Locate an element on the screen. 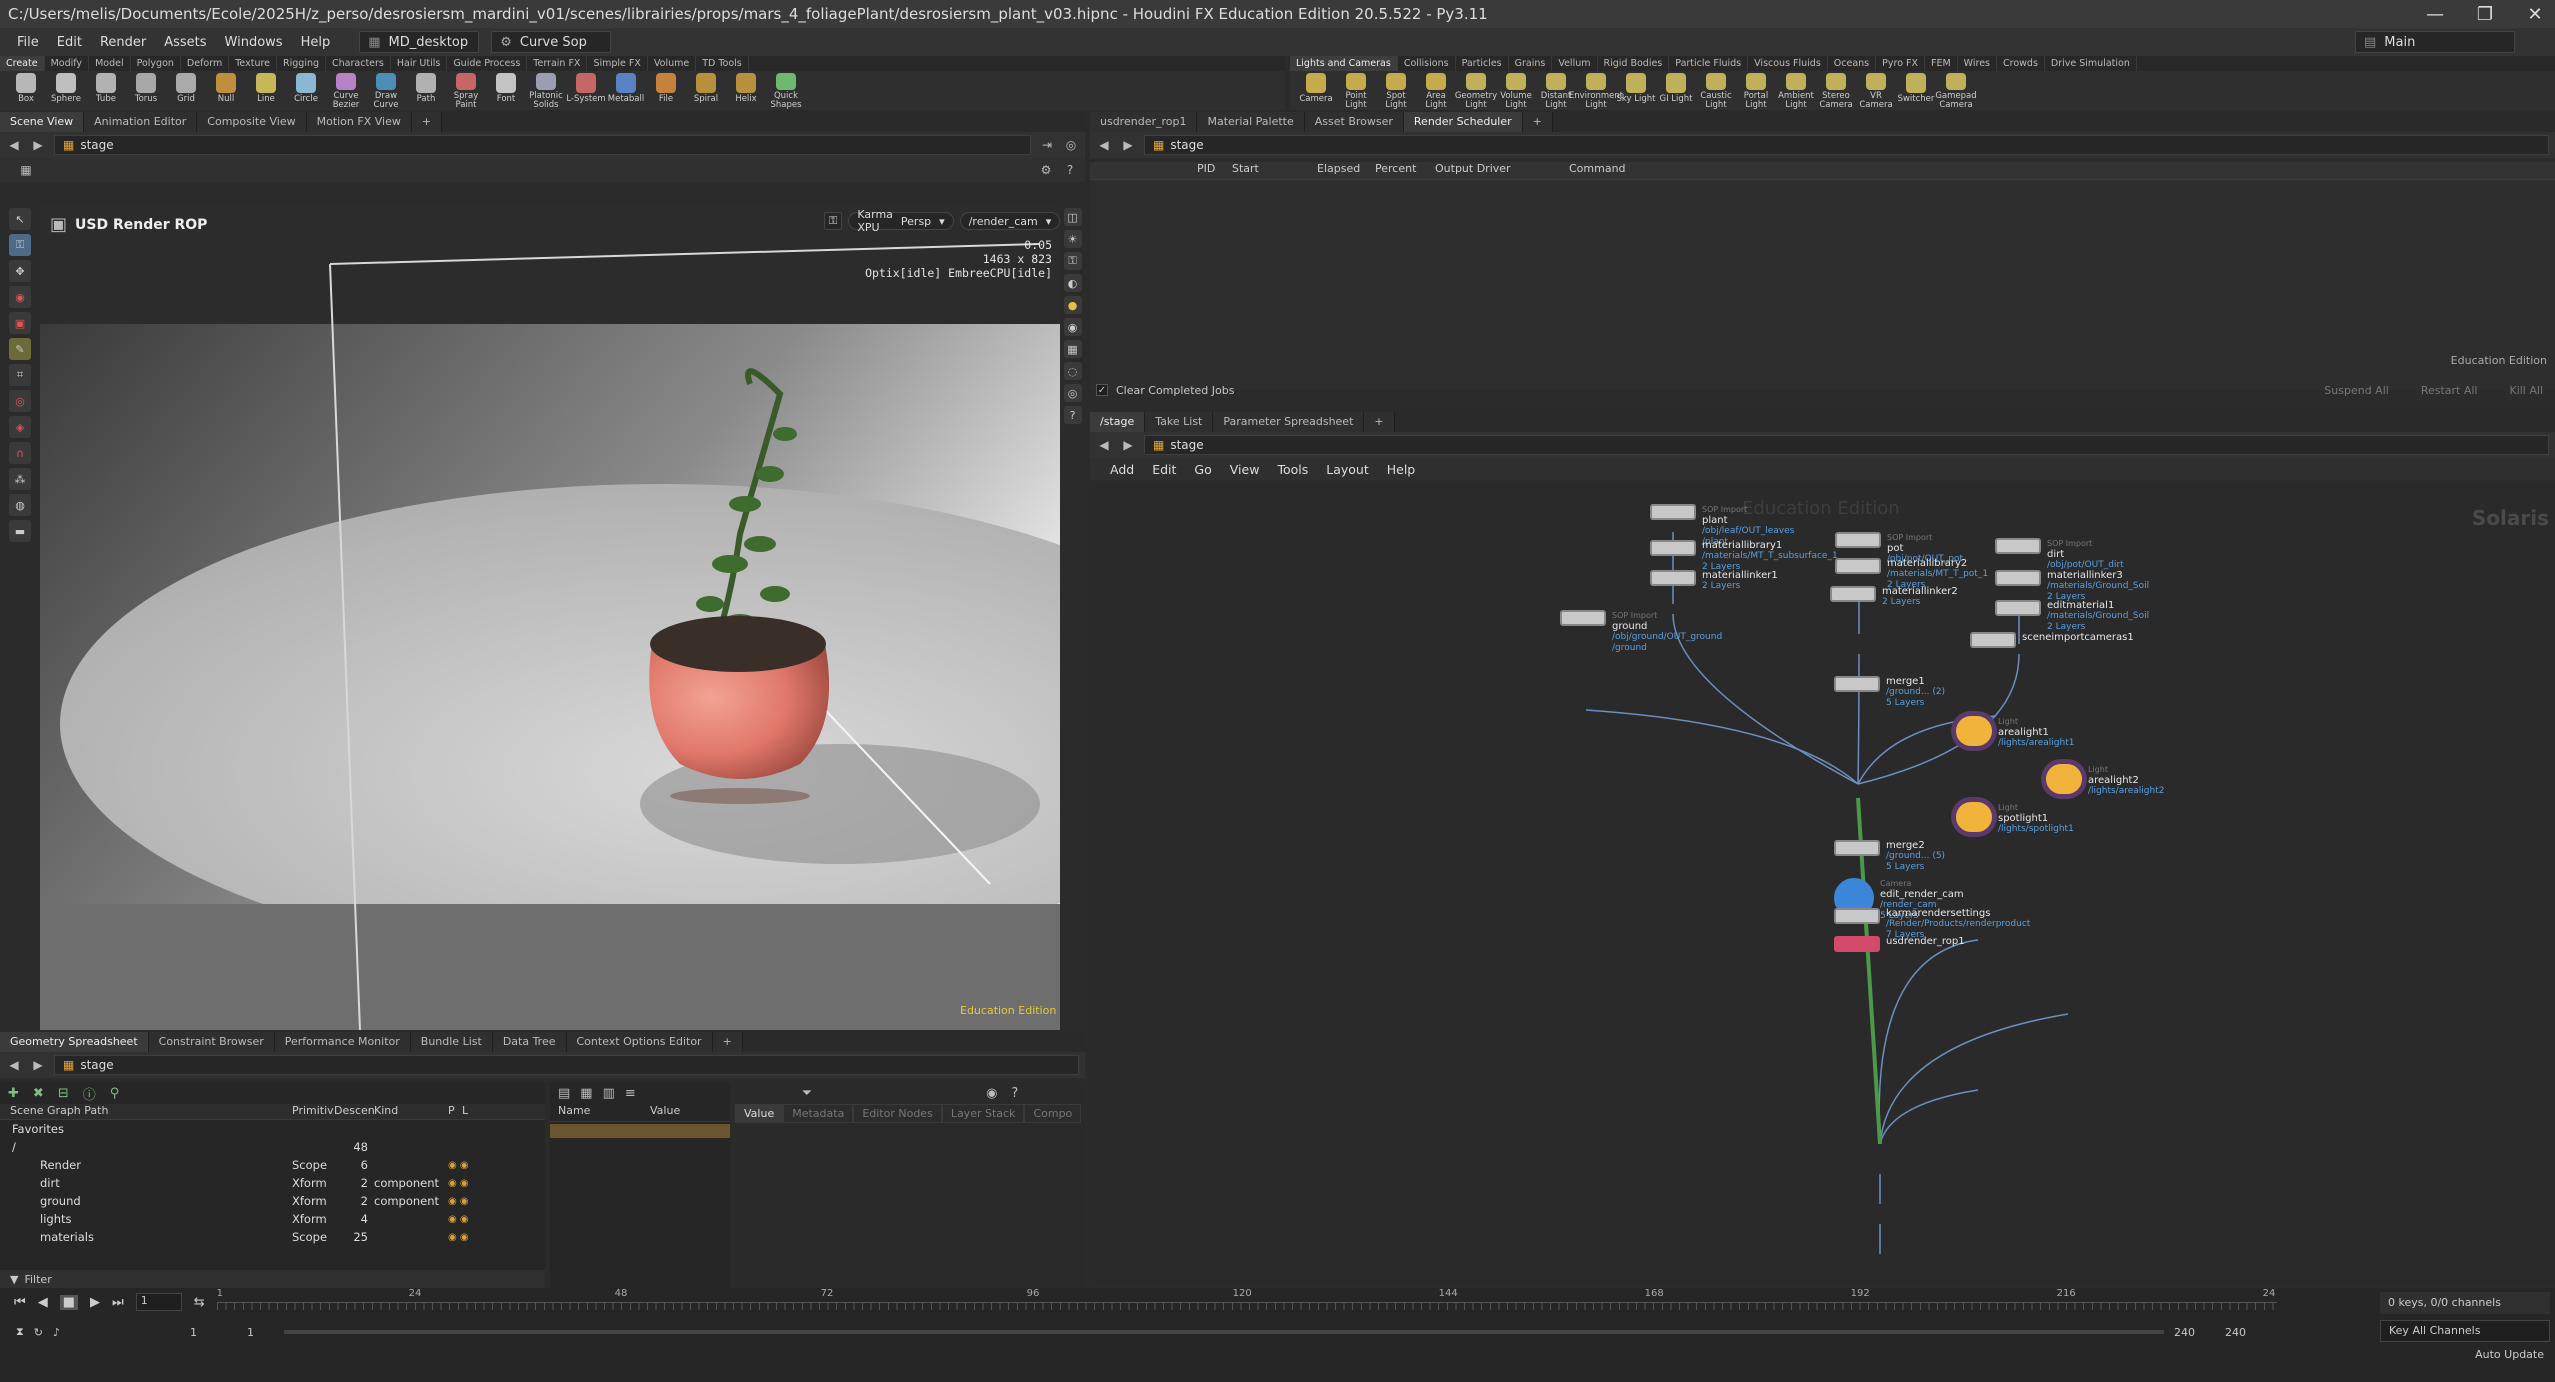 The width and height of the screenshot is (2555, 1382). close-icon: ✕ is located at coordinates (2530, 14).